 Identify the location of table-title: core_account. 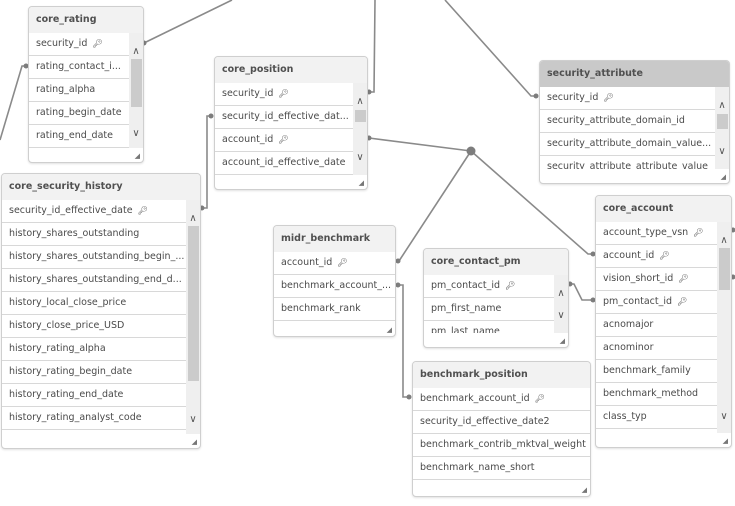
(663, 209).